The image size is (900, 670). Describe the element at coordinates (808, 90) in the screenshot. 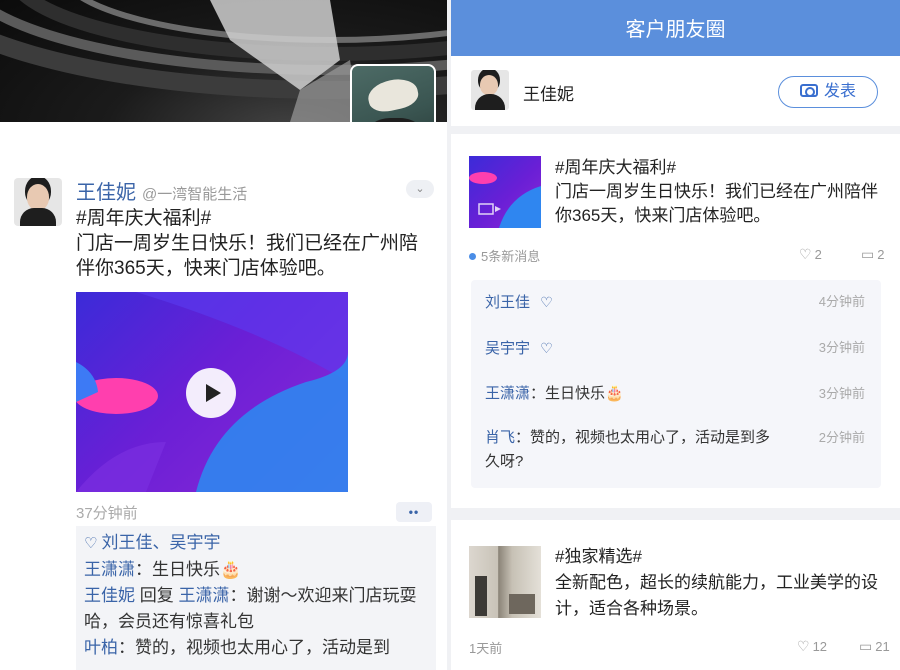

I see `camera-icon` at that location.